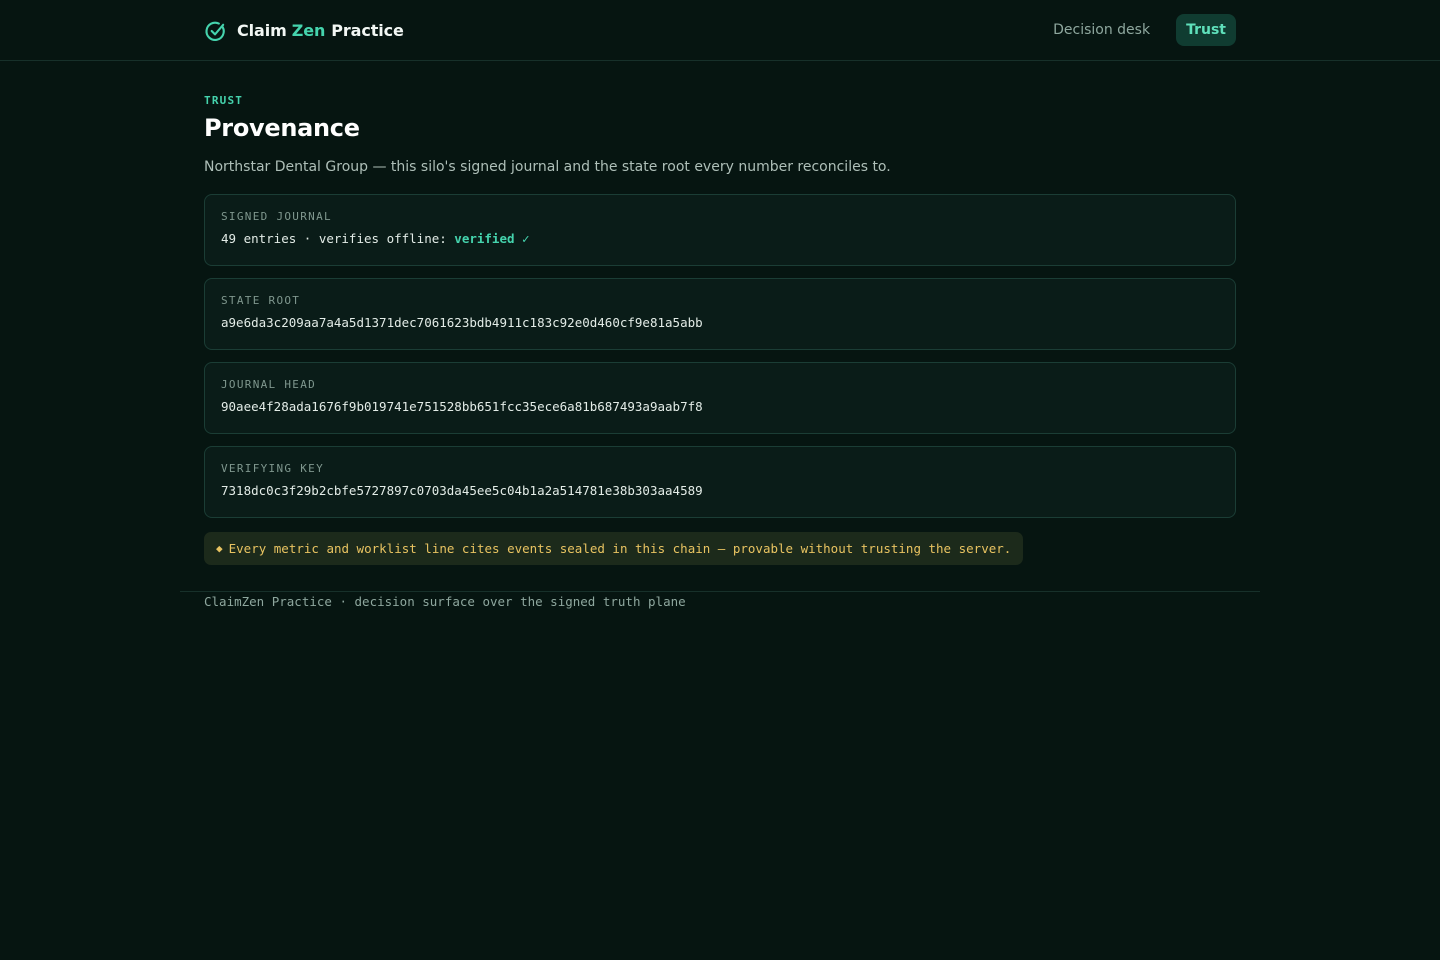 The image size is (1440, 960). I want to click on signed-journal-summary: 49 entries · verifies offline:, so click(338, 238).